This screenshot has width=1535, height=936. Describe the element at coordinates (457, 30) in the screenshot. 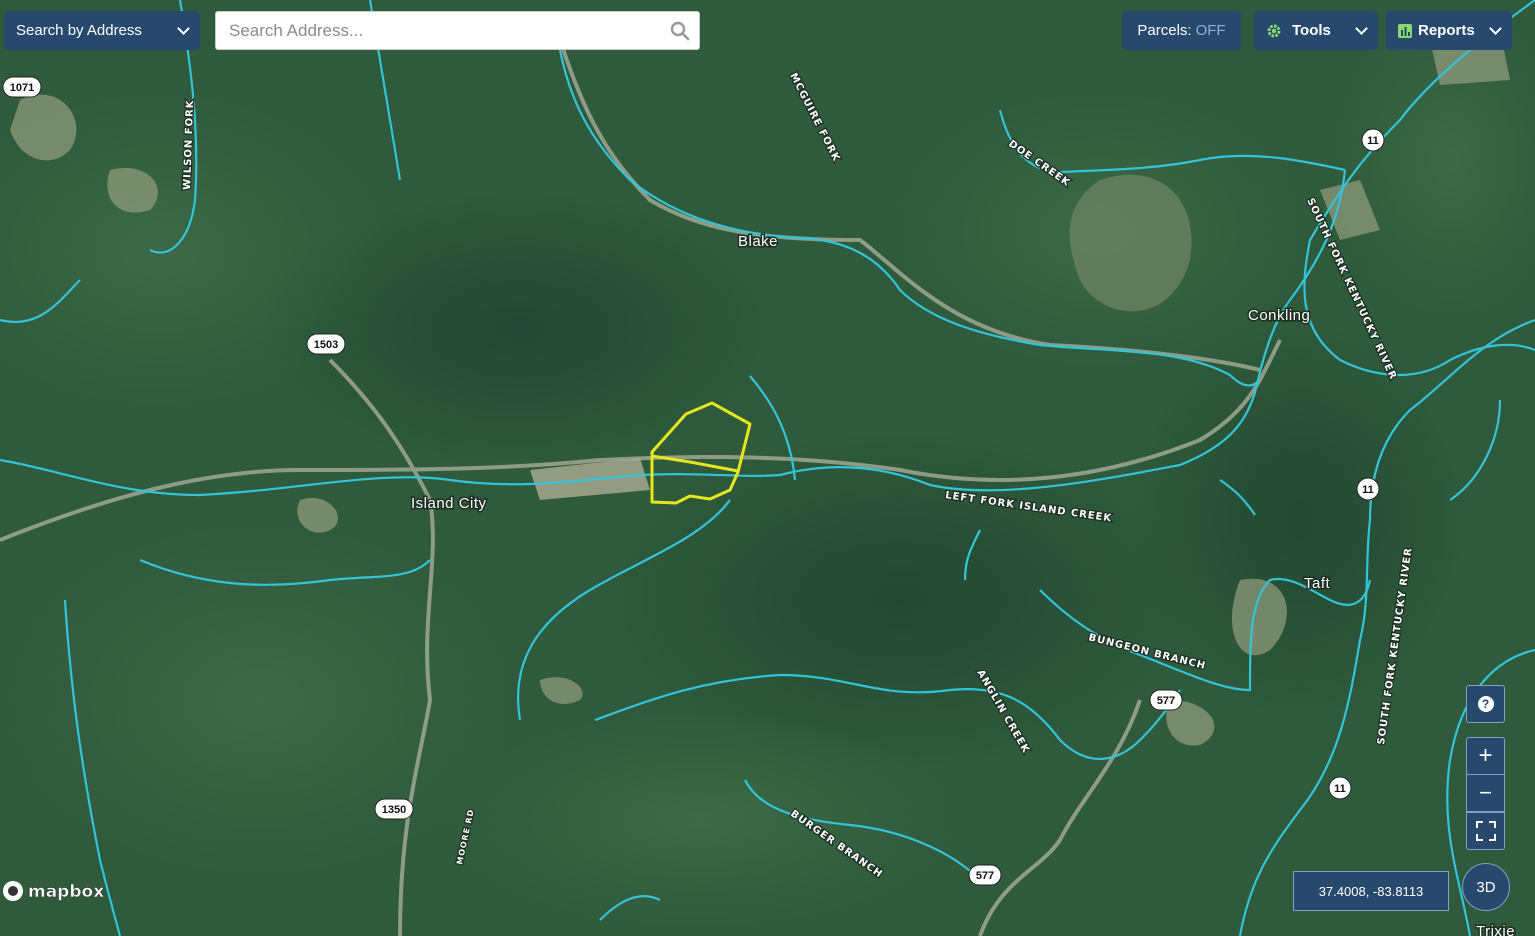

I see `search-input` at that location.